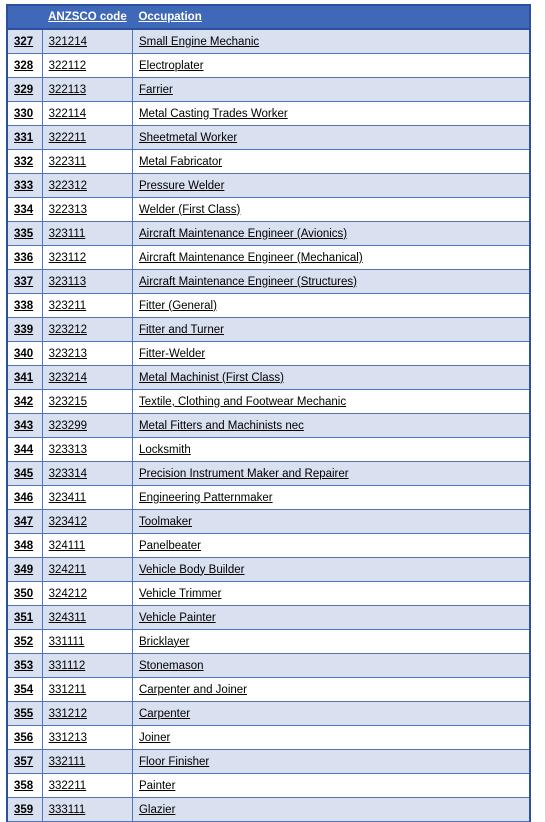 The height and width of the screenshot is (822, 545). Describe the element at coordinates (25, 569) in the screenshot. I see `row-index-cell: 349` at that location.